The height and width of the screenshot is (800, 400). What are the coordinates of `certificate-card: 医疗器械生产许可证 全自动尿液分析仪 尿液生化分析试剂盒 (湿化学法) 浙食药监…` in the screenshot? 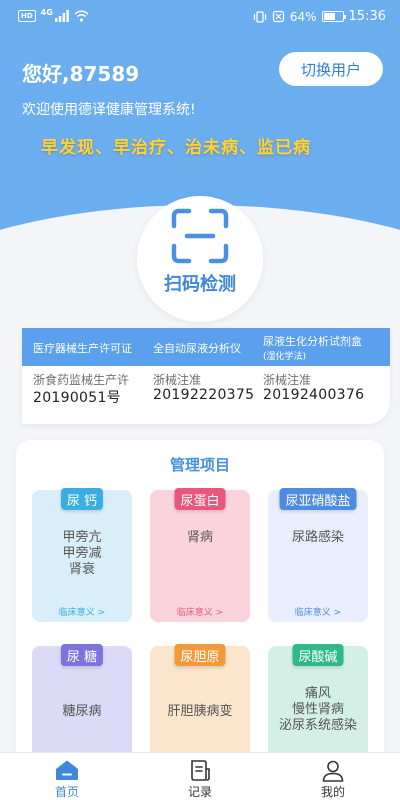 It's located at (206, 376).